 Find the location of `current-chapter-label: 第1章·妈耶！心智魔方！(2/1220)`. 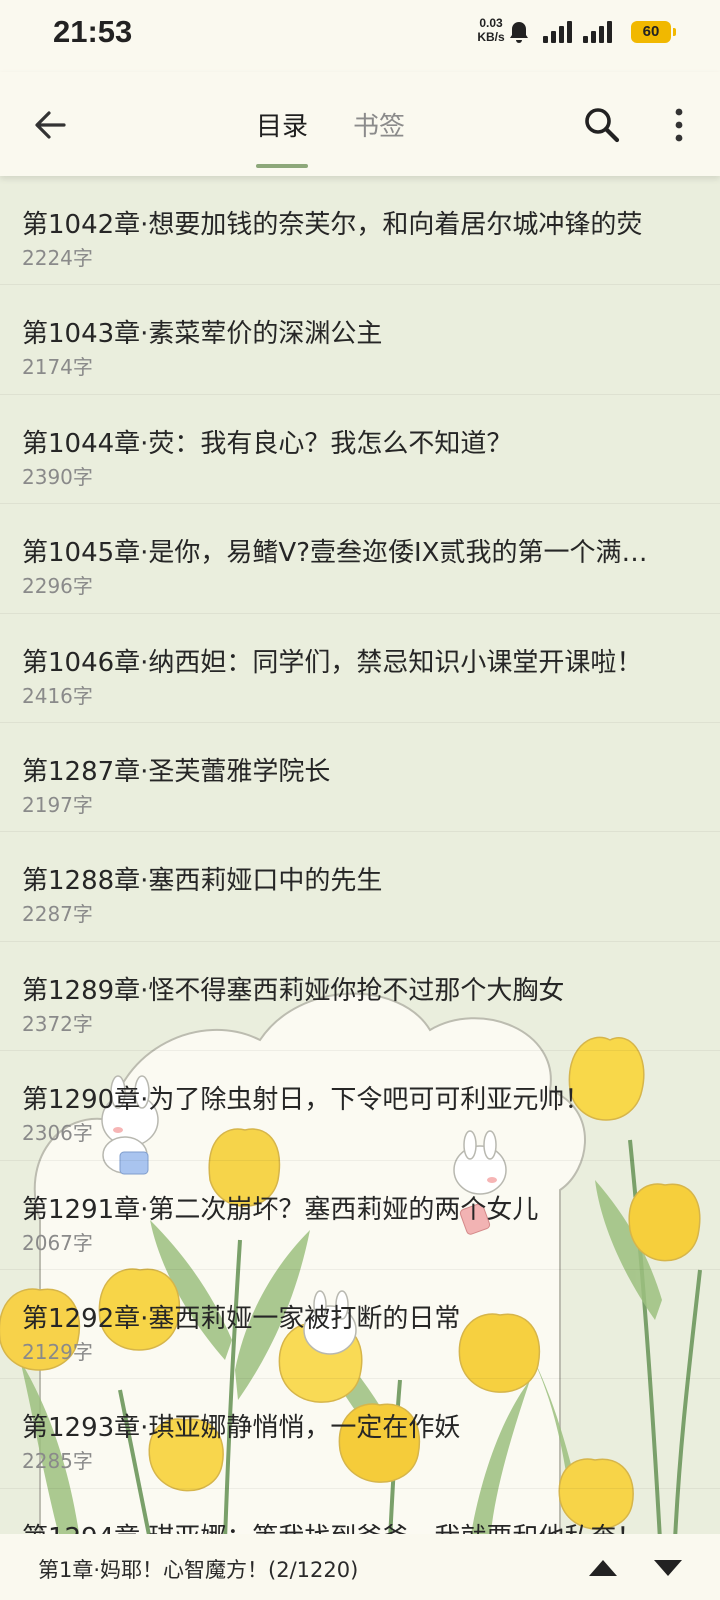

current-chapter-label: 第1章·妈耶！心智魔方！(2/1220) is located at coordinates (198, 1569).